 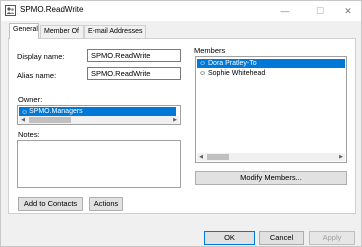 What do you see at coordinates (320, 11) in the screenshot?
I see `maximize-button: ☐` at bounding box center [320, 11].